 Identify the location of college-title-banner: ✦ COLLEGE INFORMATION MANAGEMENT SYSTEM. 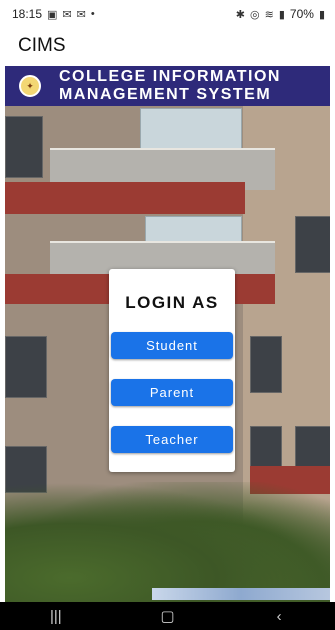
(167, 86).